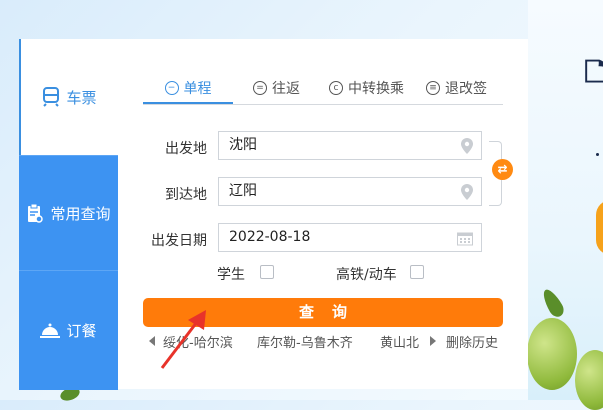 This screenshot has height=410, width=603. Describe the element at coordinates (502, 169) in the screenshot. I see `swap-stations-button: ⇄` at that location.